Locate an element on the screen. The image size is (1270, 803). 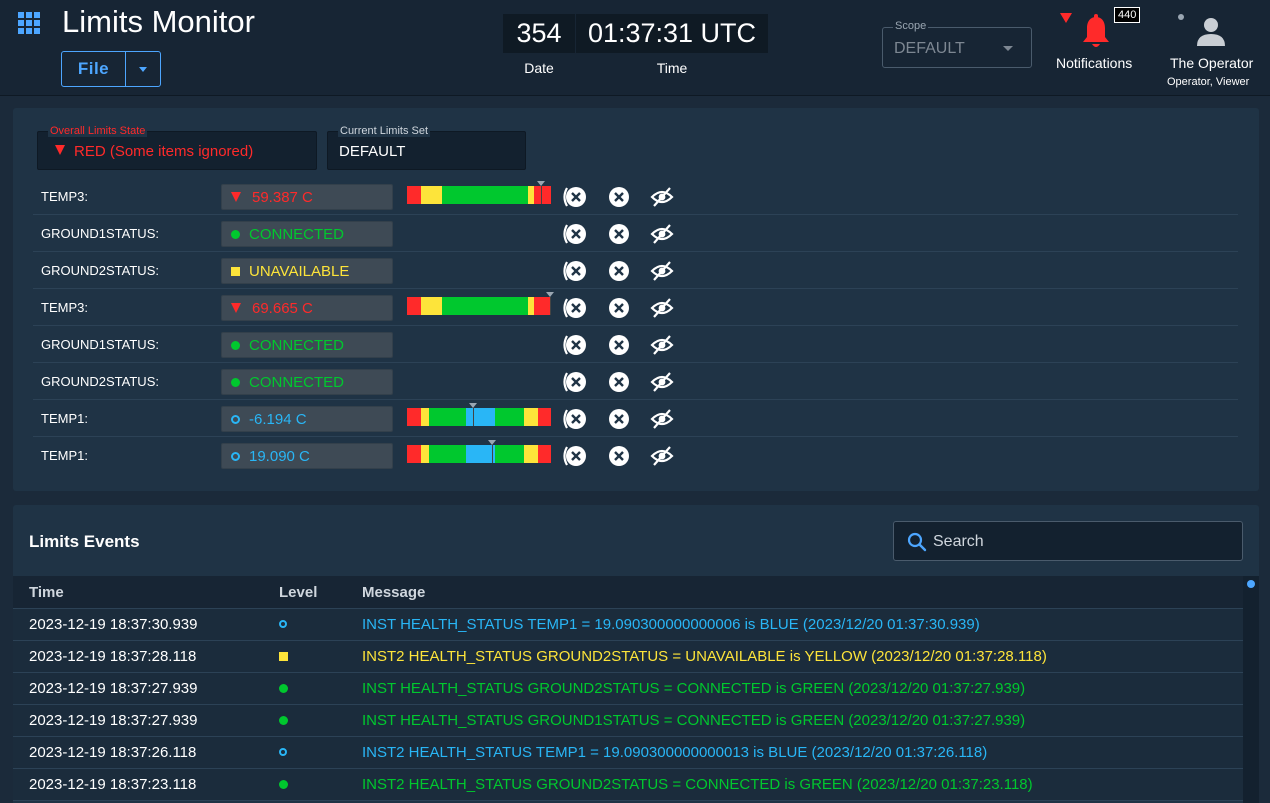
notifications-label: Notifications is located at coordinates (1094, 63).